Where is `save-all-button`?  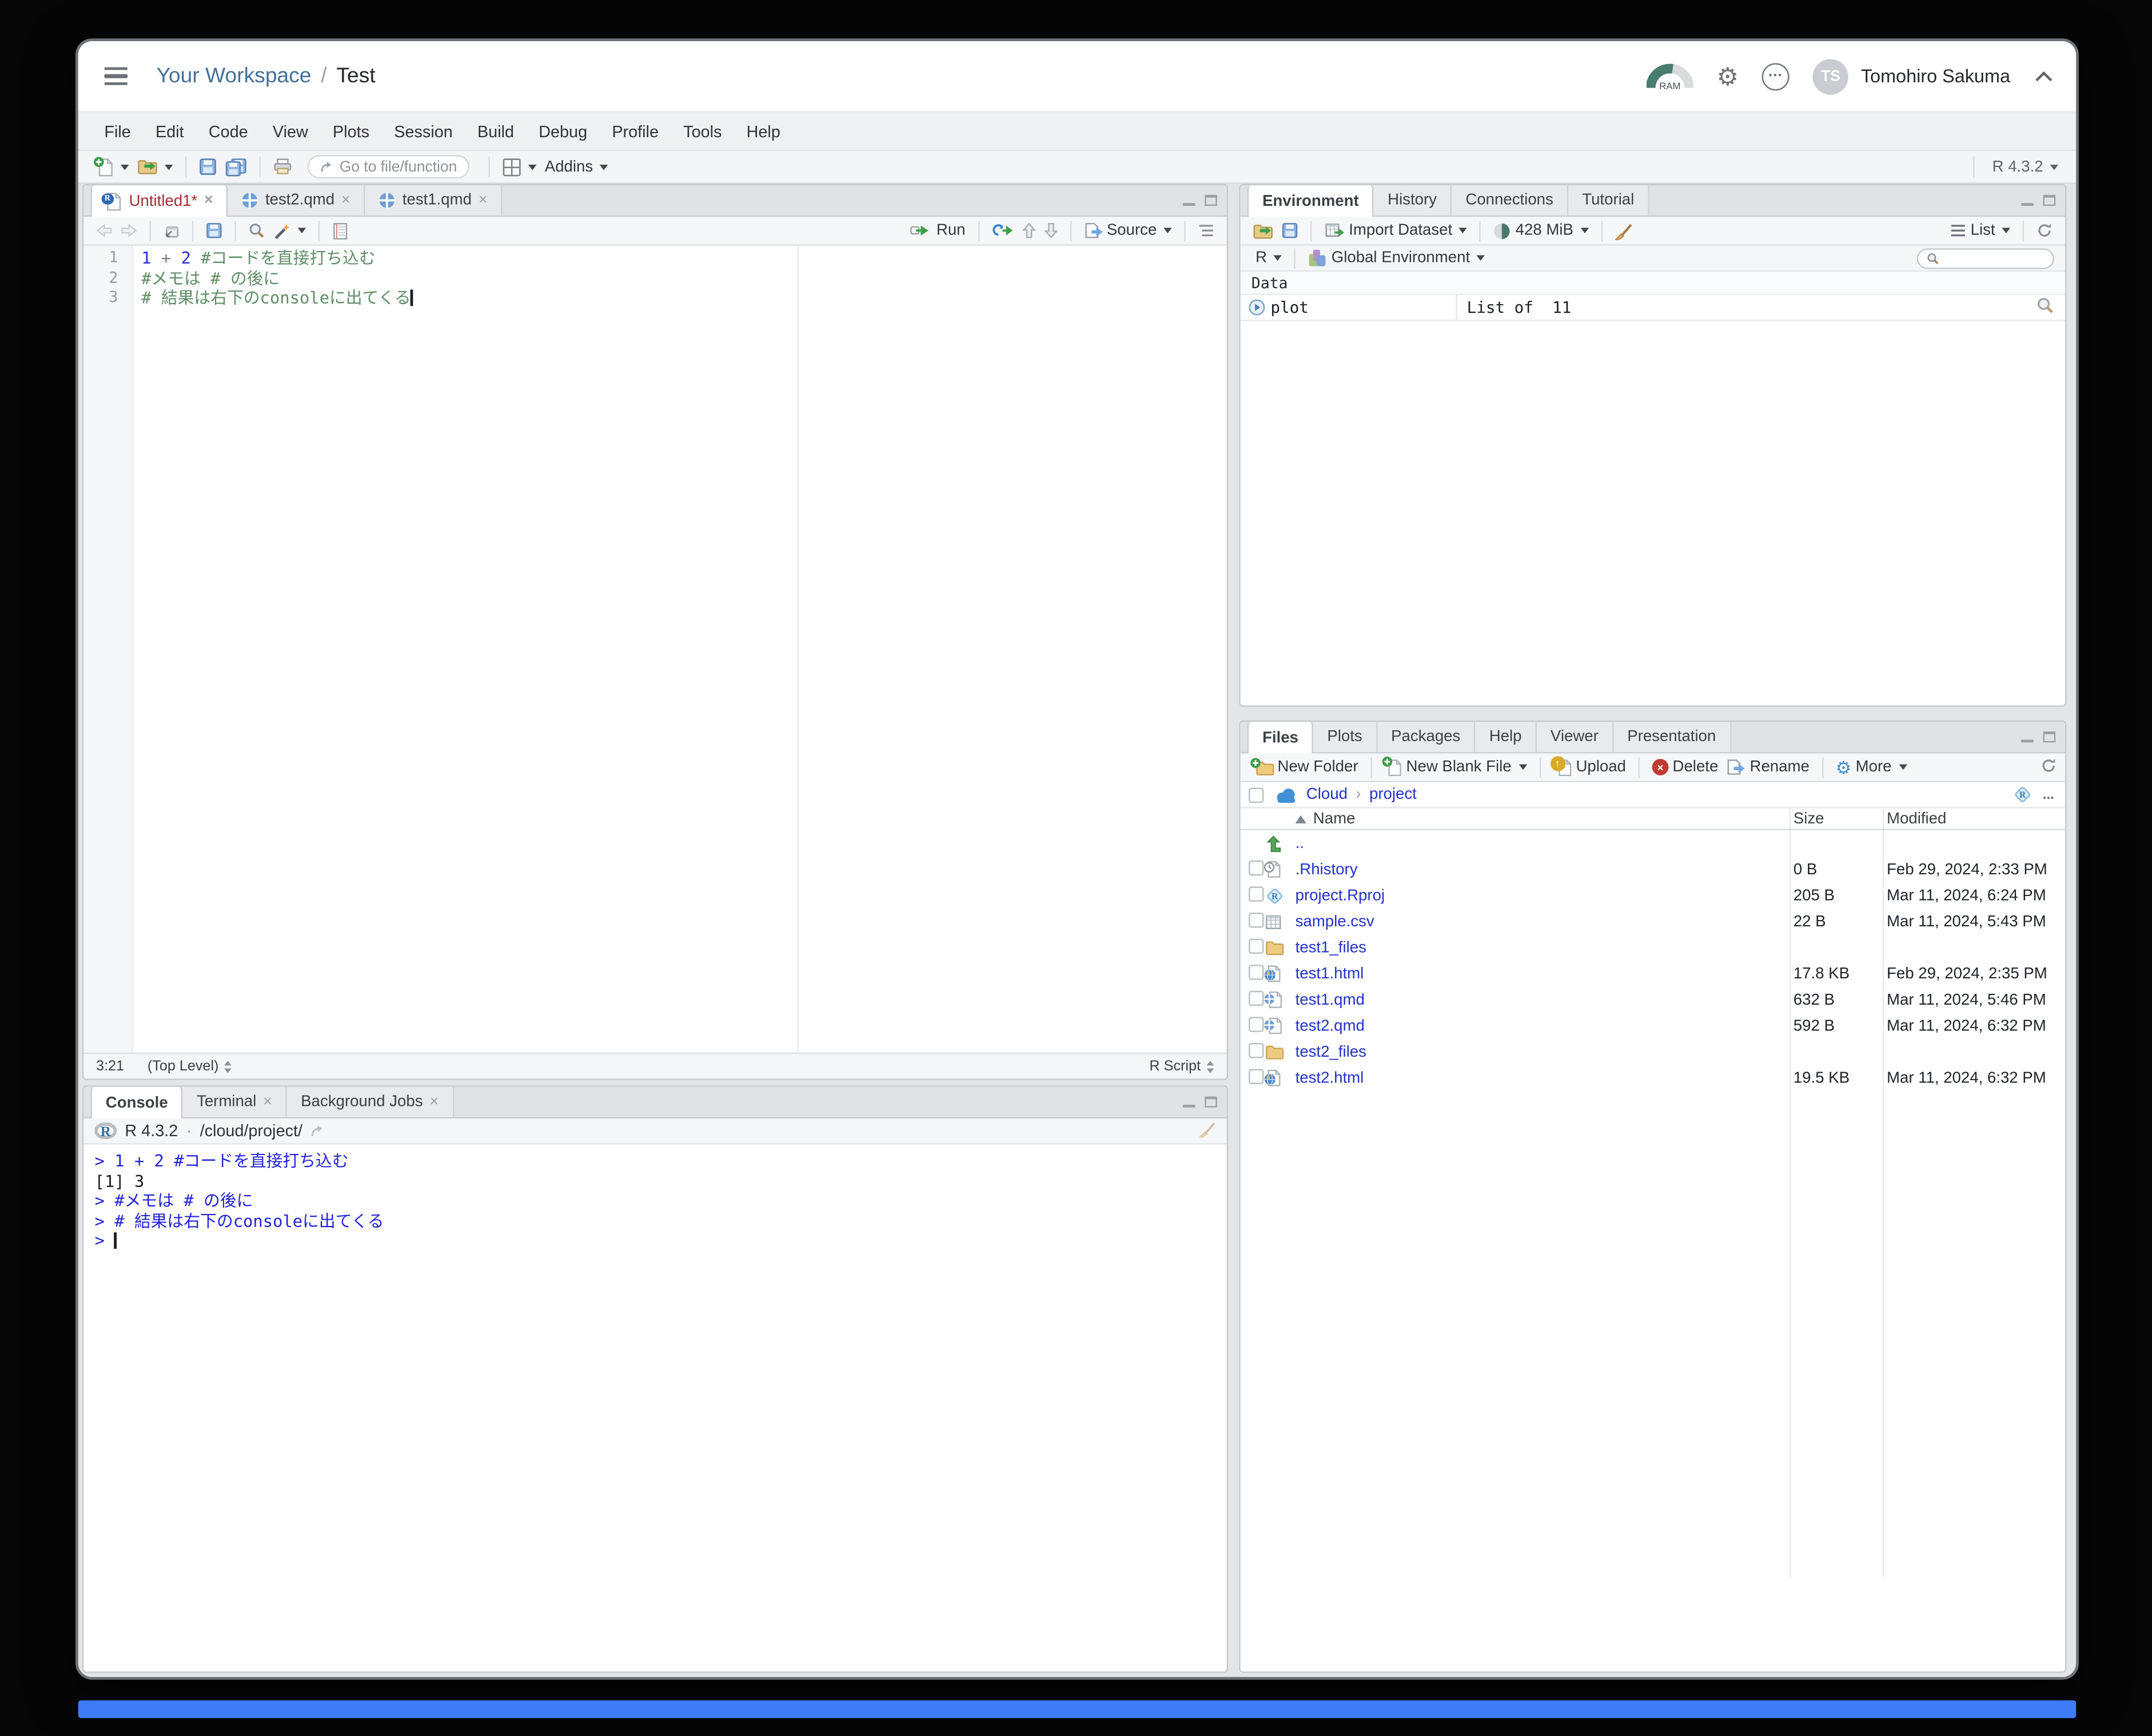 save-all-button is located at coordinates (236, 167).